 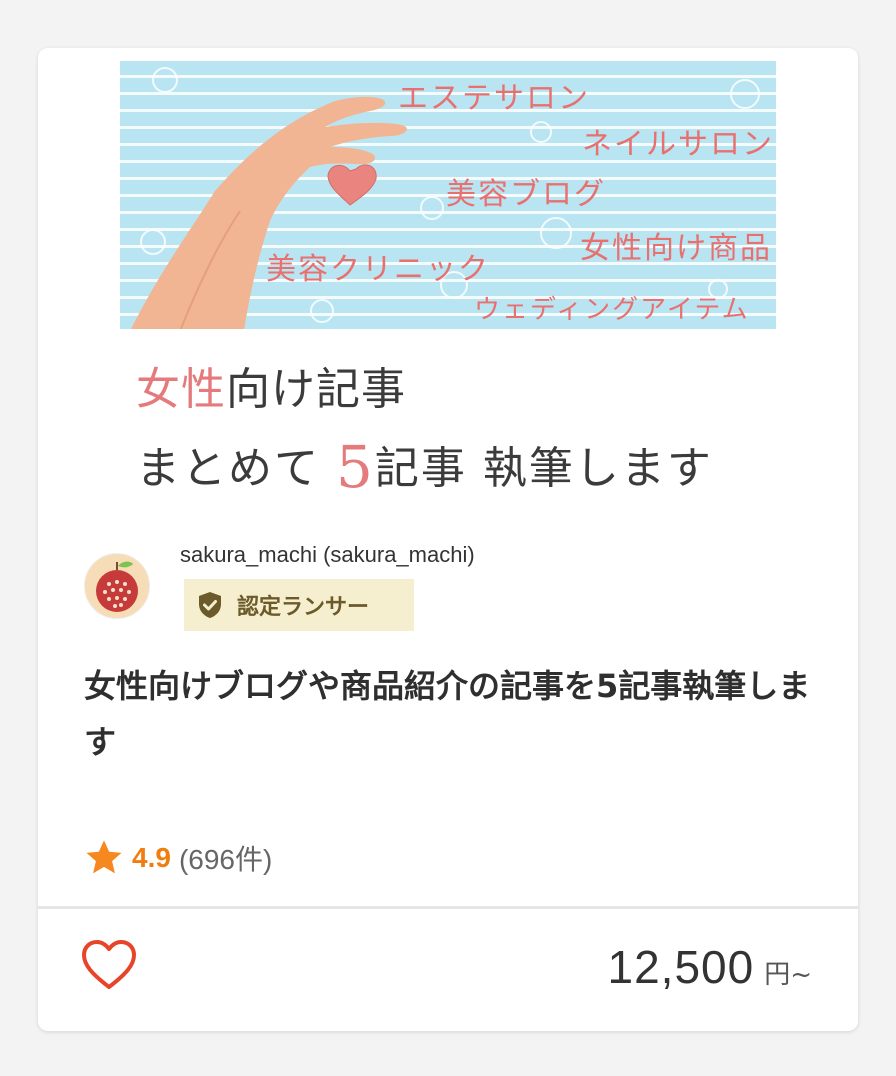 What do you see at coordinates (678, 144) in the screenshot?
I see `banner-word: ネイルサロン` at bounding box center [678, 144].